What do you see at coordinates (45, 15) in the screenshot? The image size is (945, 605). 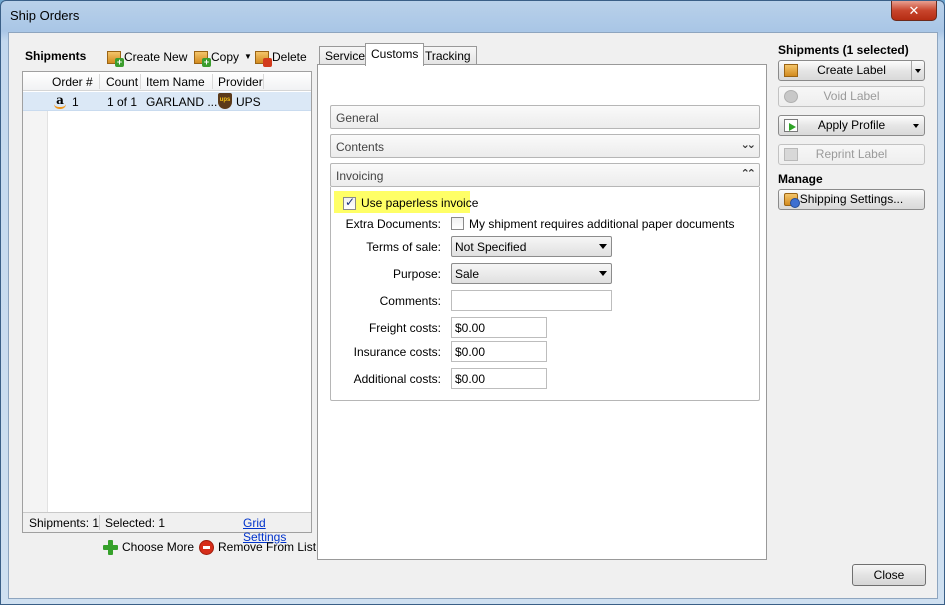 I see `window-title: Ship Orders` at bounding box center [45, 15].